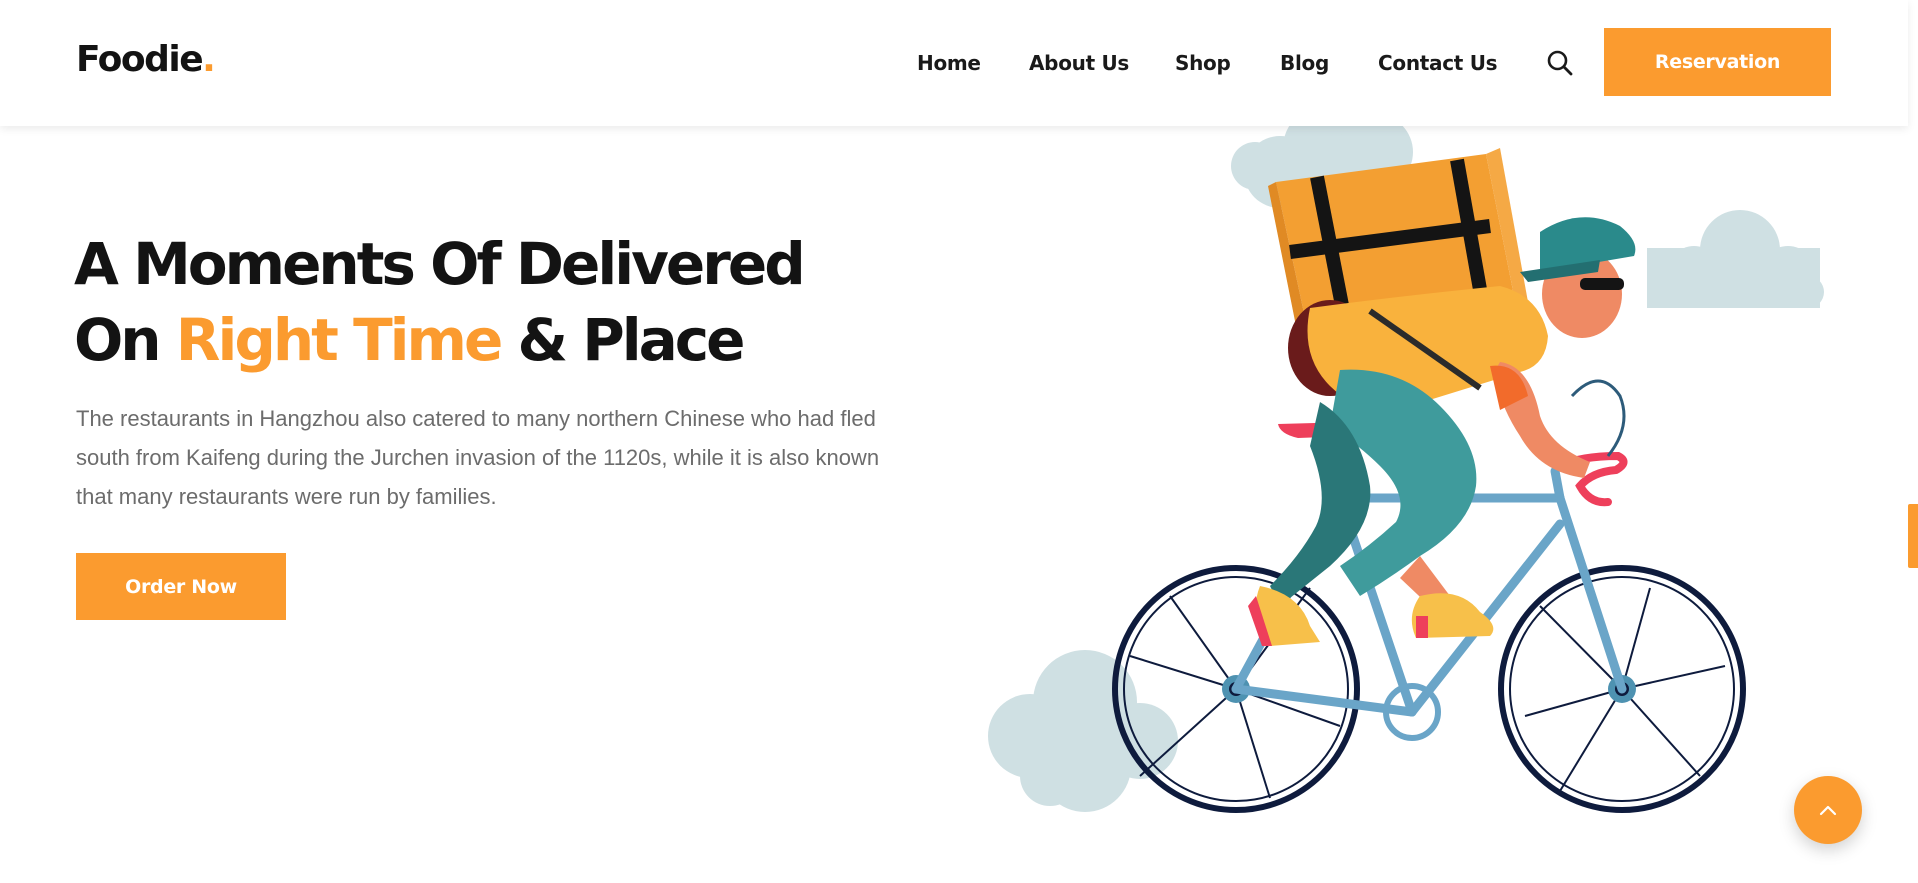  Describe the element at coordinates (1735, 259) in the screenshot. I see `cloud-right` at that location.